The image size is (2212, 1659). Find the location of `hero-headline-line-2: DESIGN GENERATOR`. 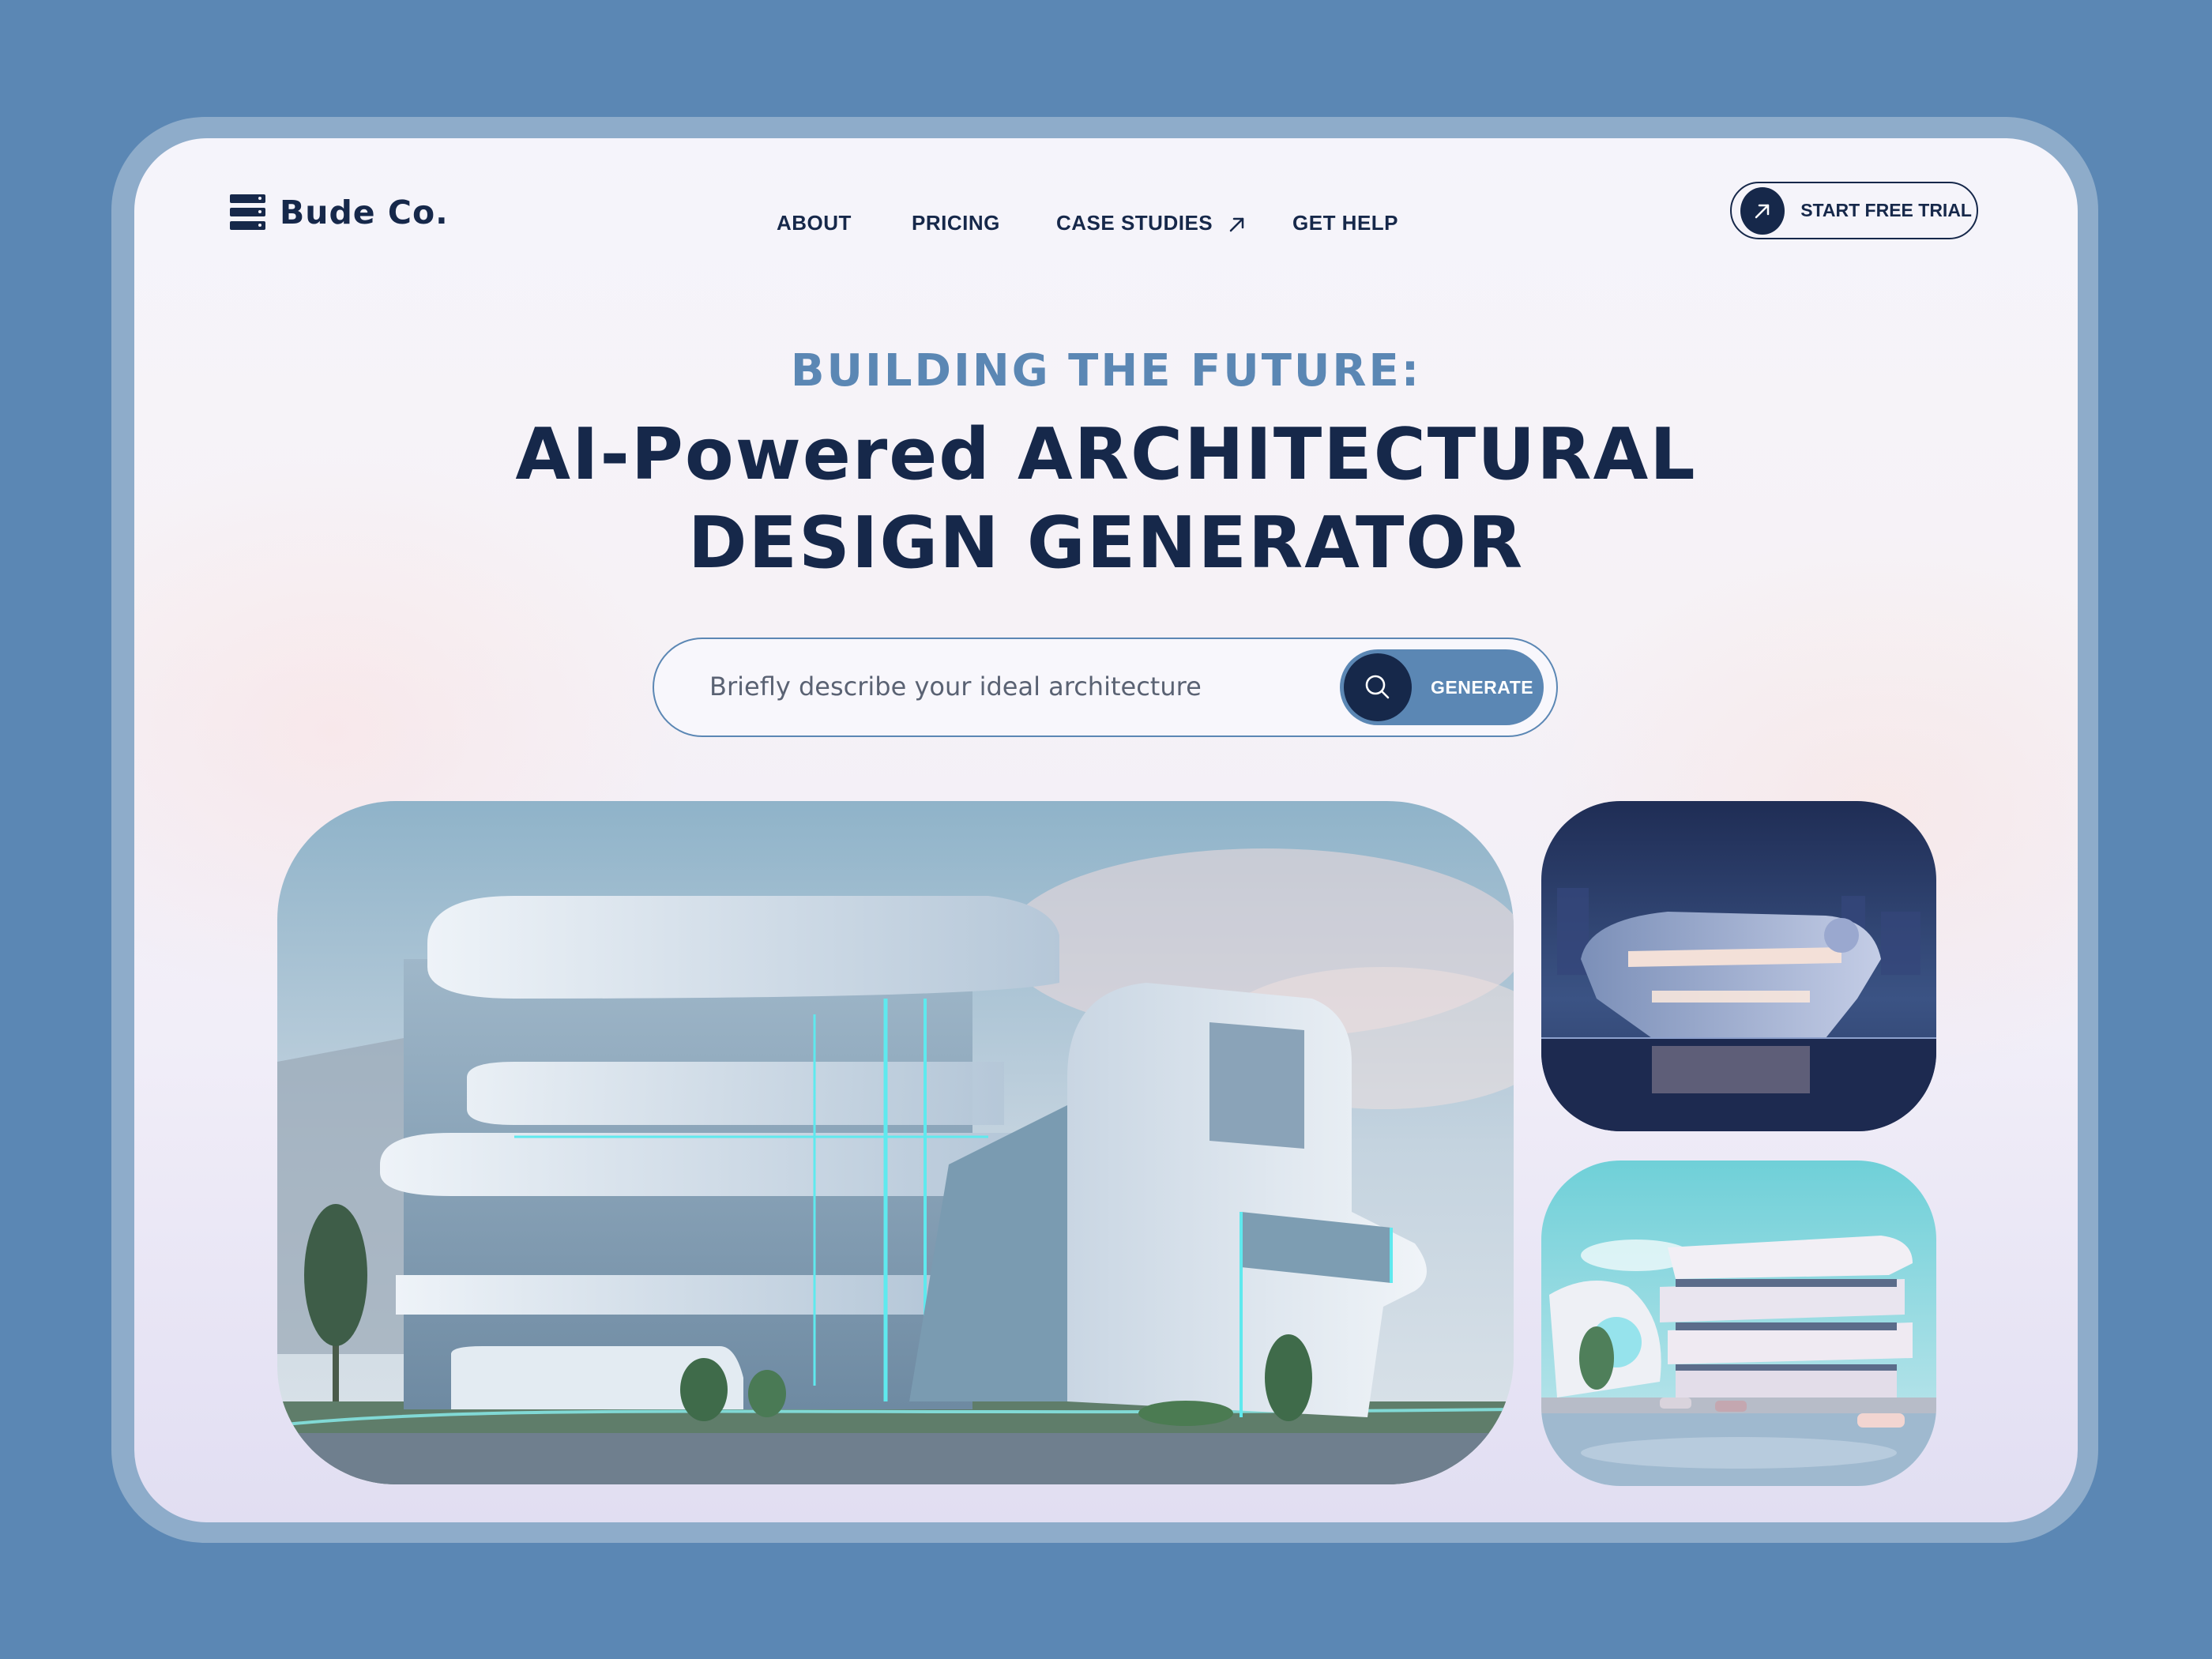

hero-headline-line-2: DESIGN GENERATOR is located at coordinates (1106, 544).